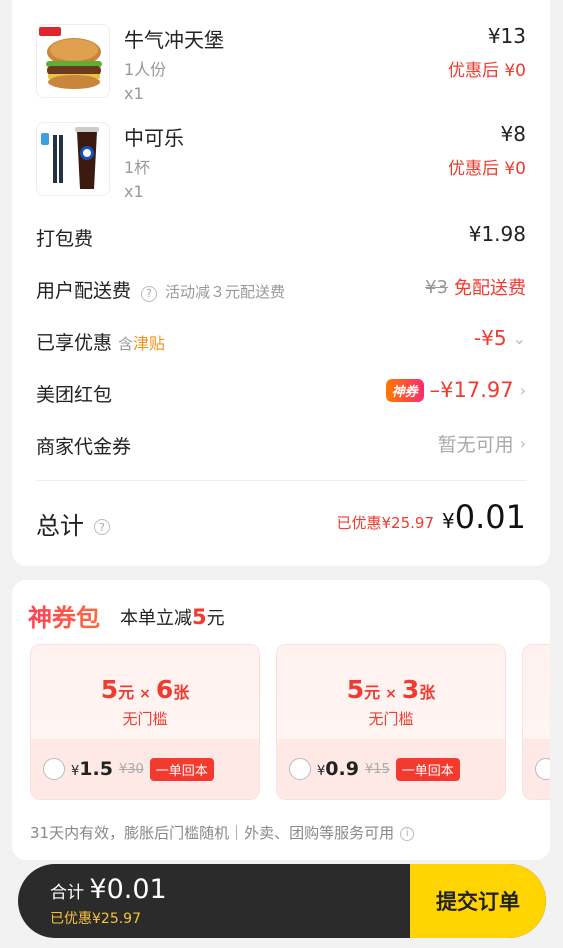 The height and width of the screenshot is (948, 563). Describe the element at coordinates (513, 134) in the screenshot. I see `item-price: ¥8` at that location.